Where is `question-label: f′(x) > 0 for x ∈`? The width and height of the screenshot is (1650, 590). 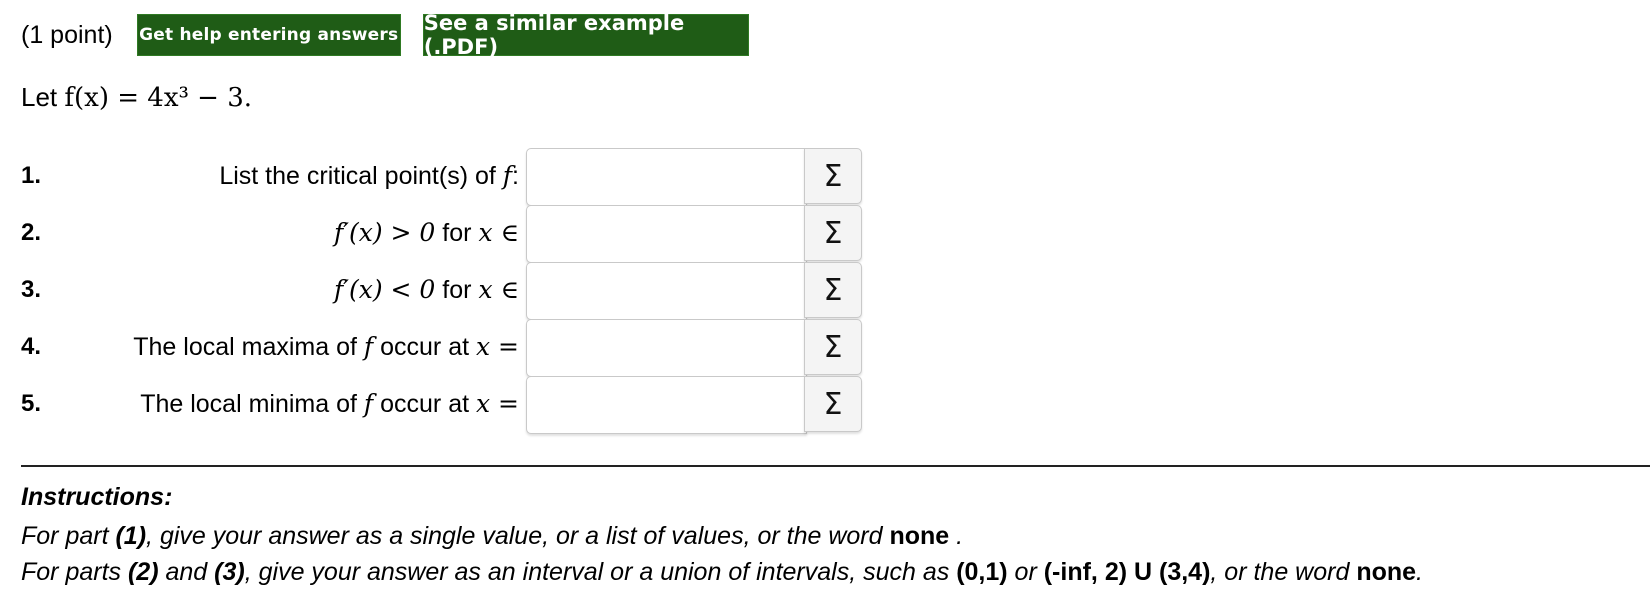
question-label: f′(x) > 0 for x ∈ is located at coordinates (426, 233).